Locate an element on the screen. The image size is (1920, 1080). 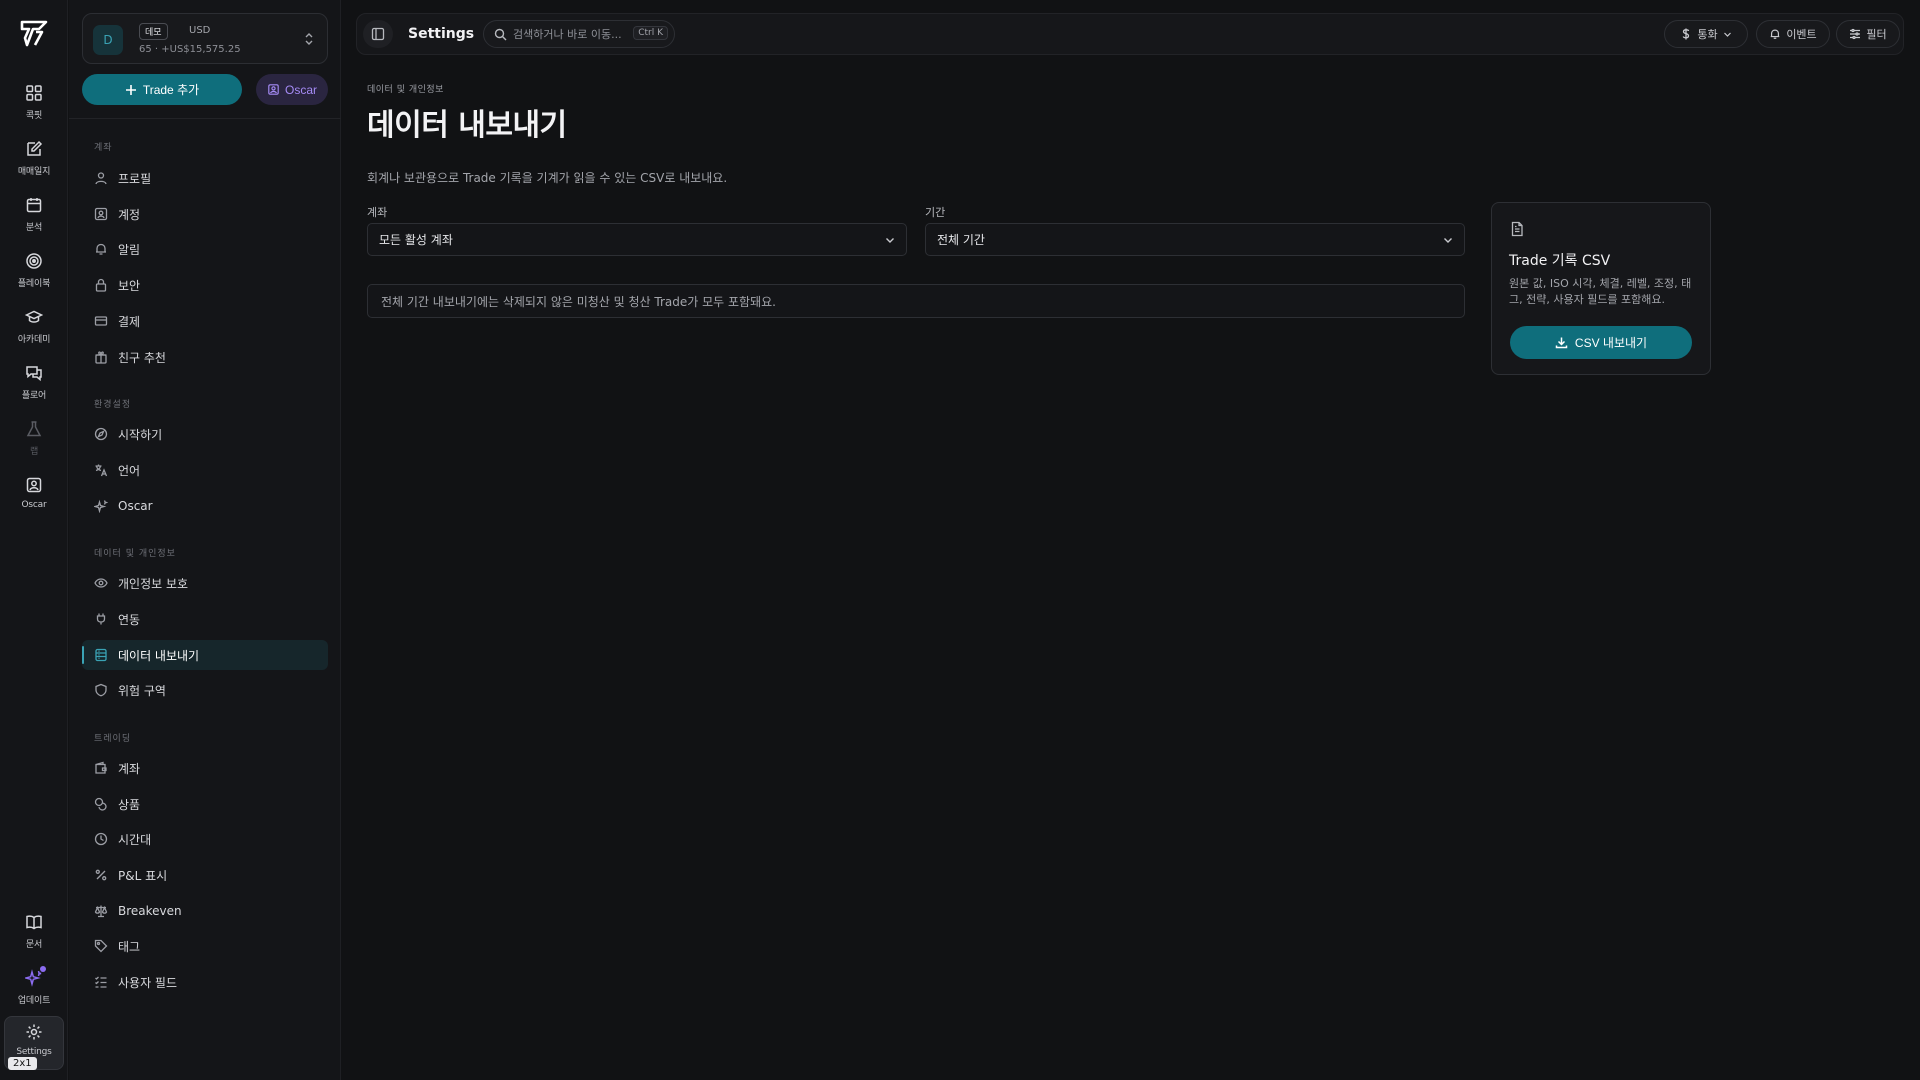
sidebar-item-referral: 친구 추천 is located at coordinates (205, 357).